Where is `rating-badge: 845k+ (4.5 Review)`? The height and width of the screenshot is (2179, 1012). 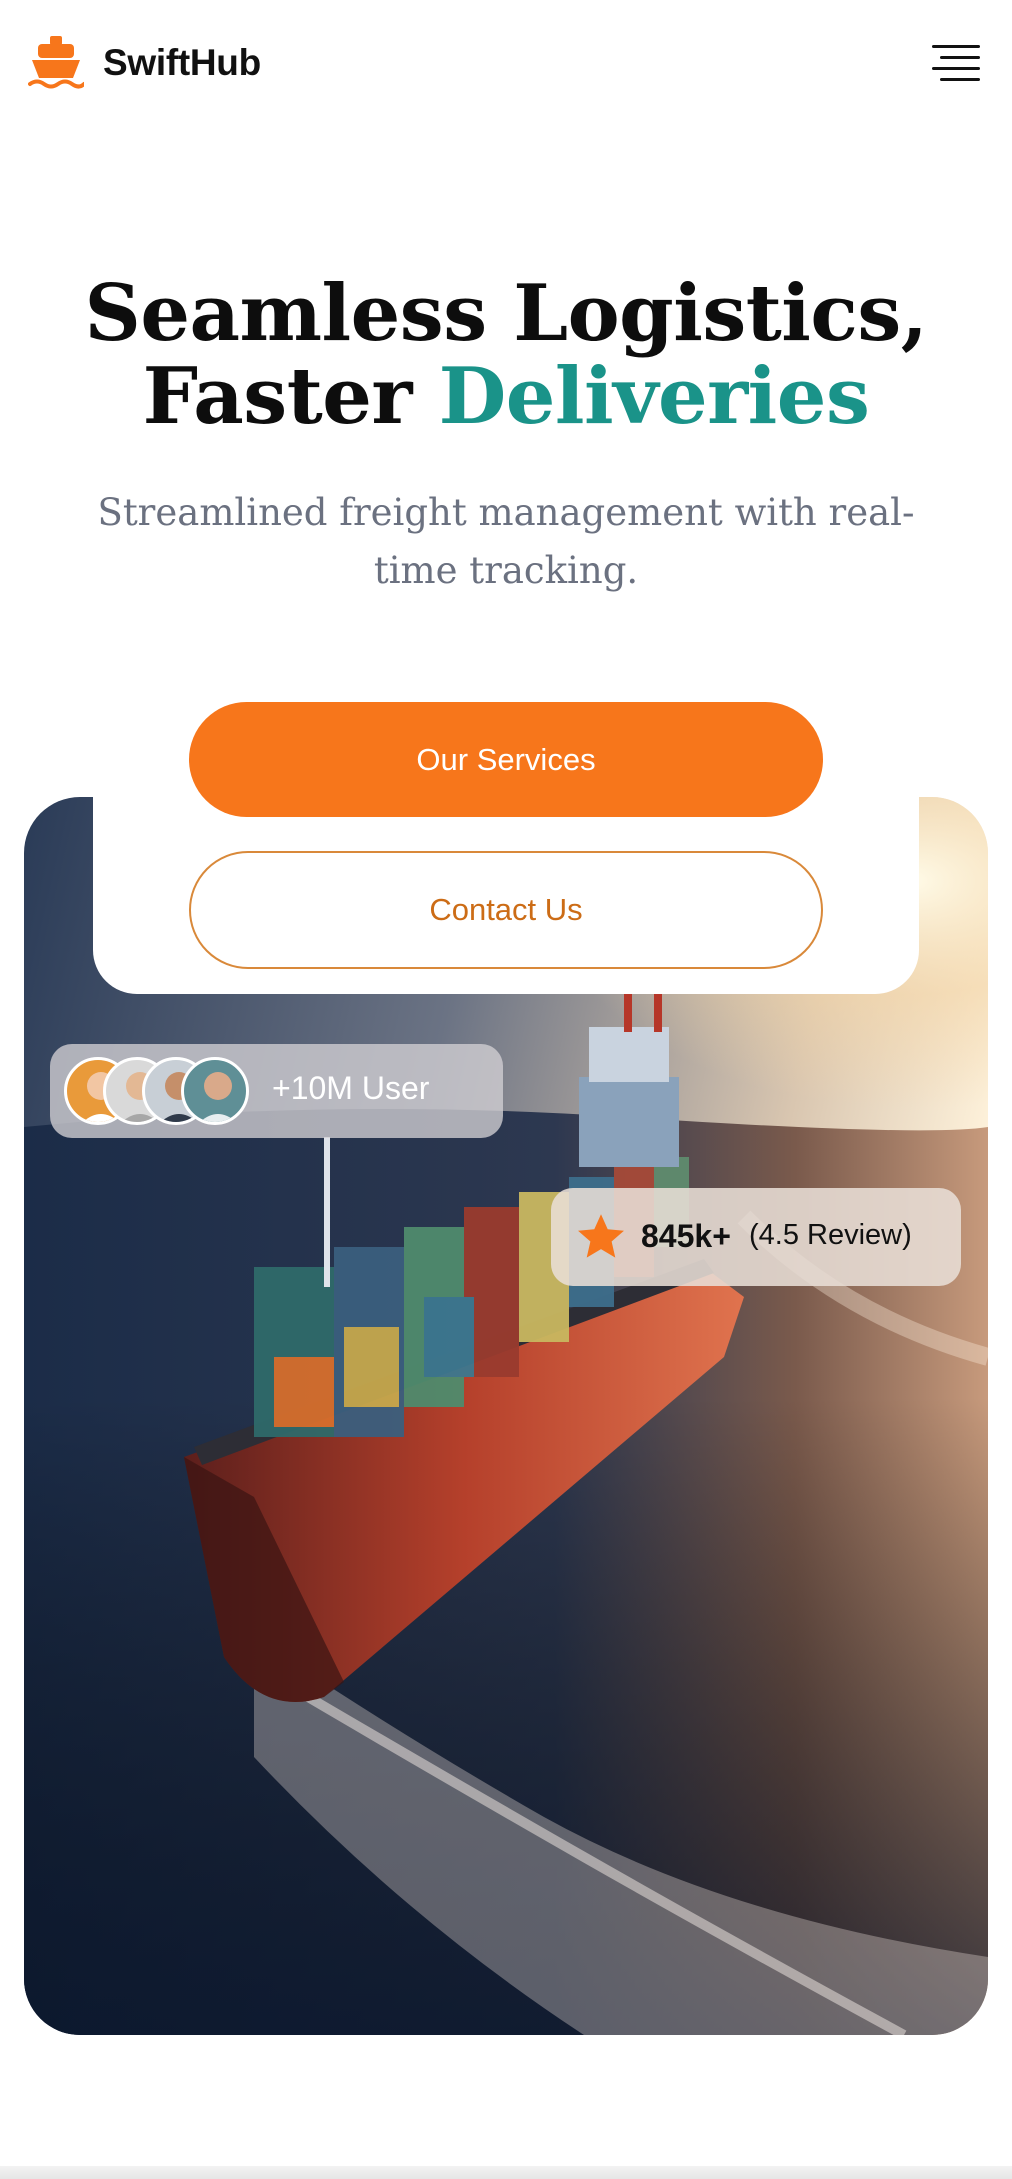 rating-badge: 845k+ (4.5 Review) is located at coordinates (756, 1237).